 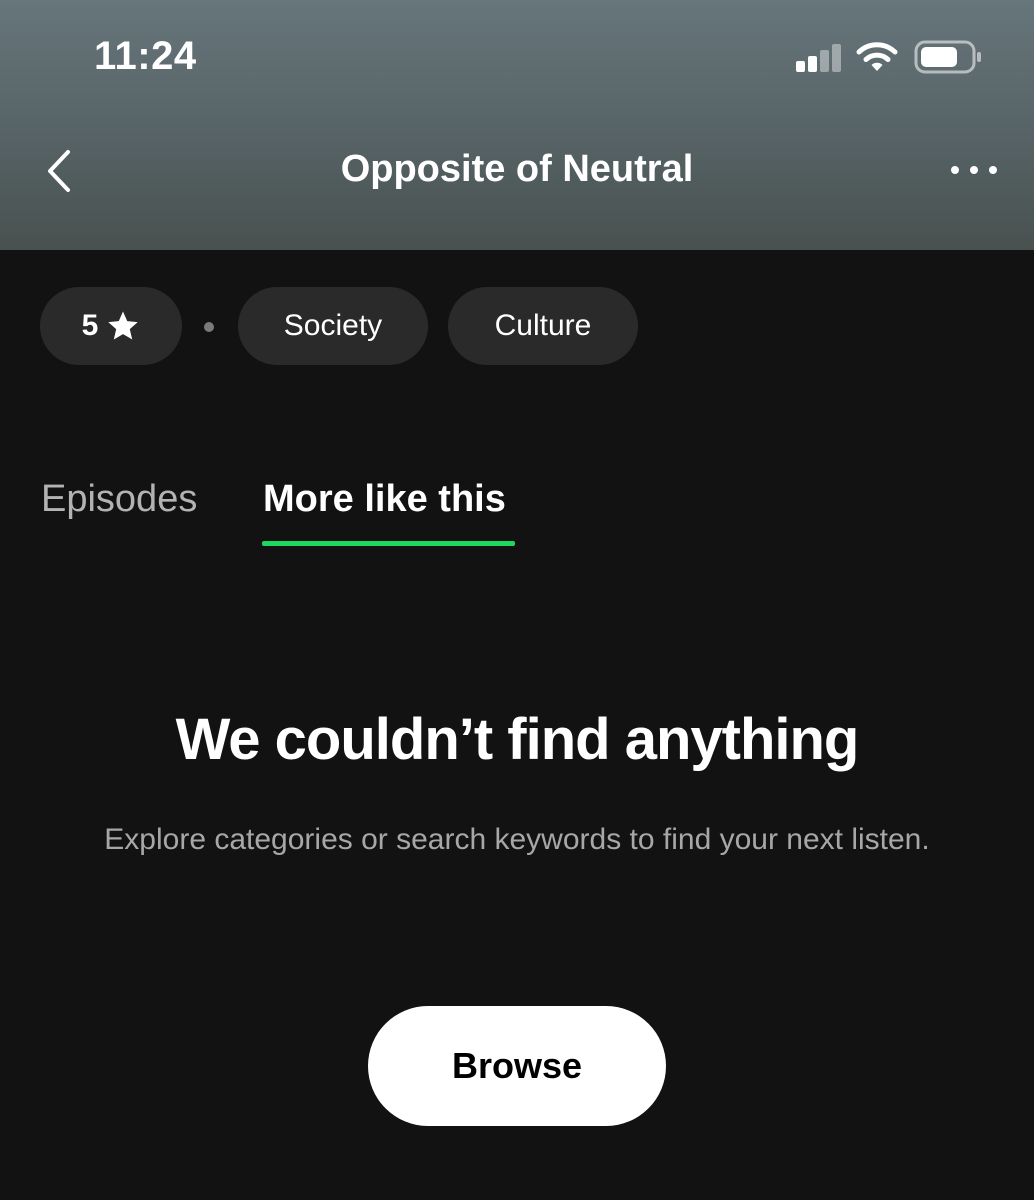 I want to click on status-time: 11:24, so click(x=145, y=56).